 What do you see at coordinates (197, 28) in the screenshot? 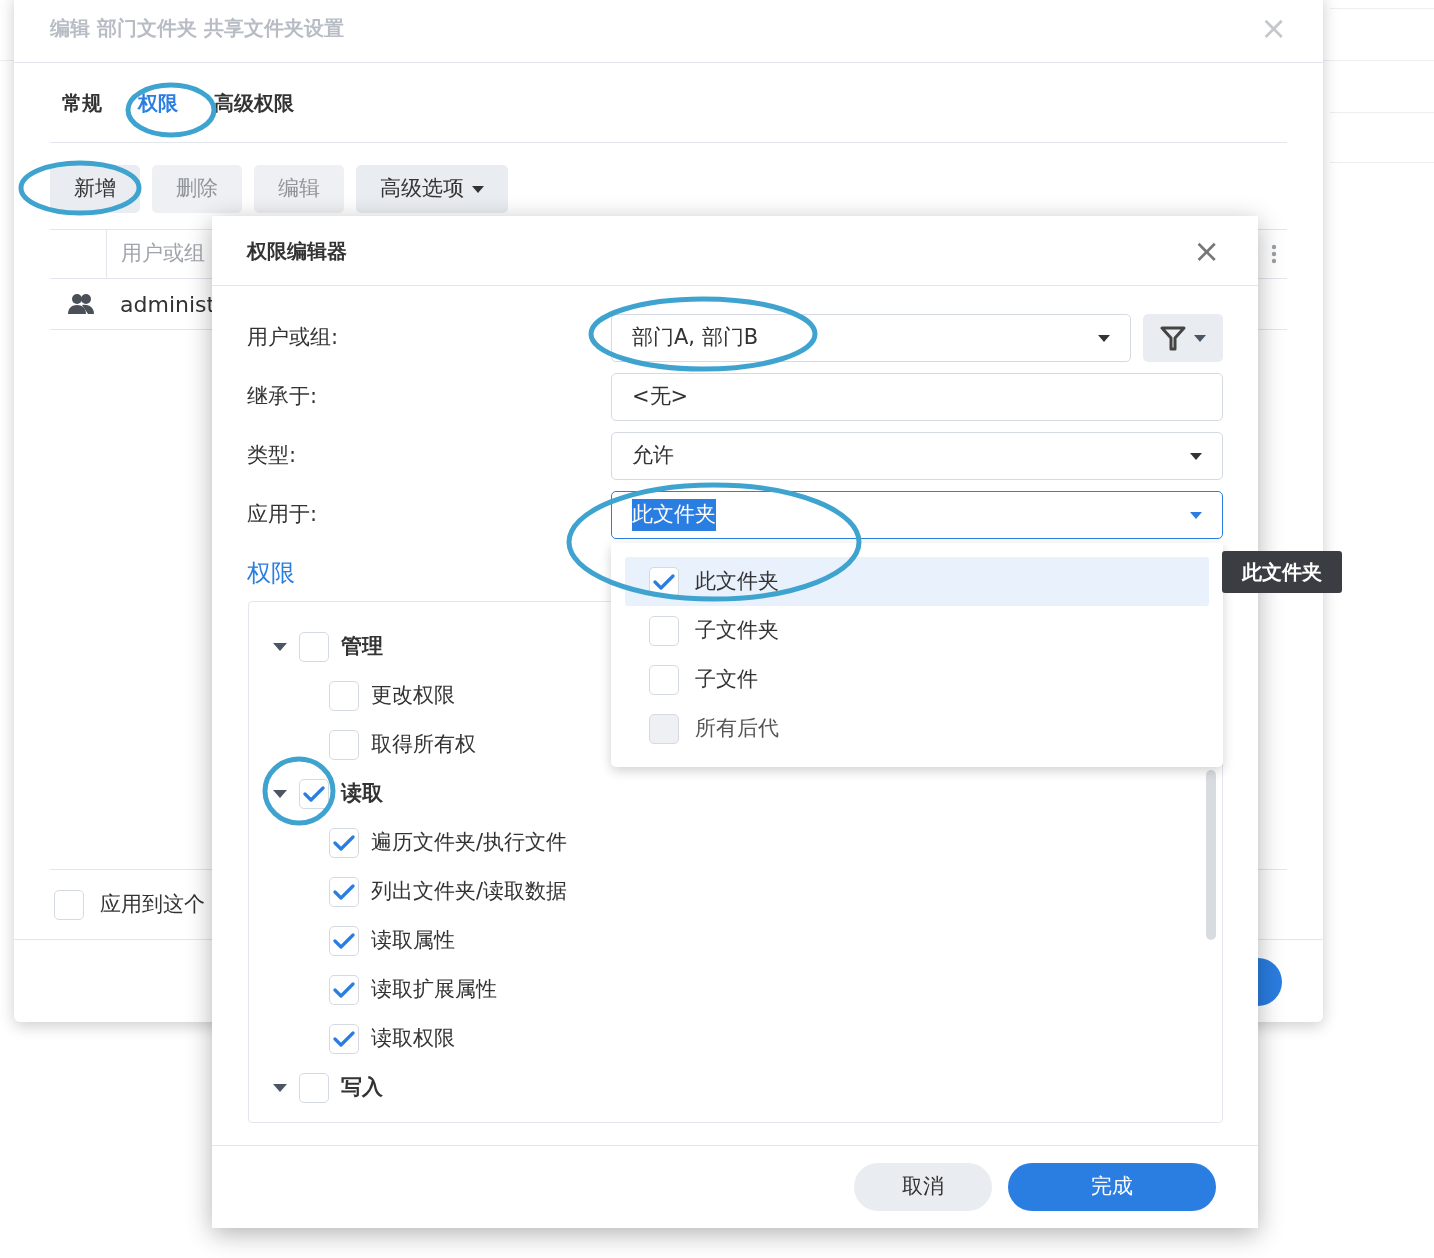
I see `dialog-title: 编辑 部门文件夹 共享文件夹设置` at bounding box center [197, 28].